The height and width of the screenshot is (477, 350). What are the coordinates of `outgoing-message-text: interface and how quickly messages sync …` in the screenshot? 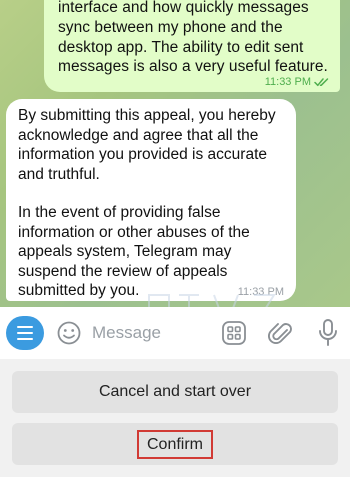 It's located at (193, 38).